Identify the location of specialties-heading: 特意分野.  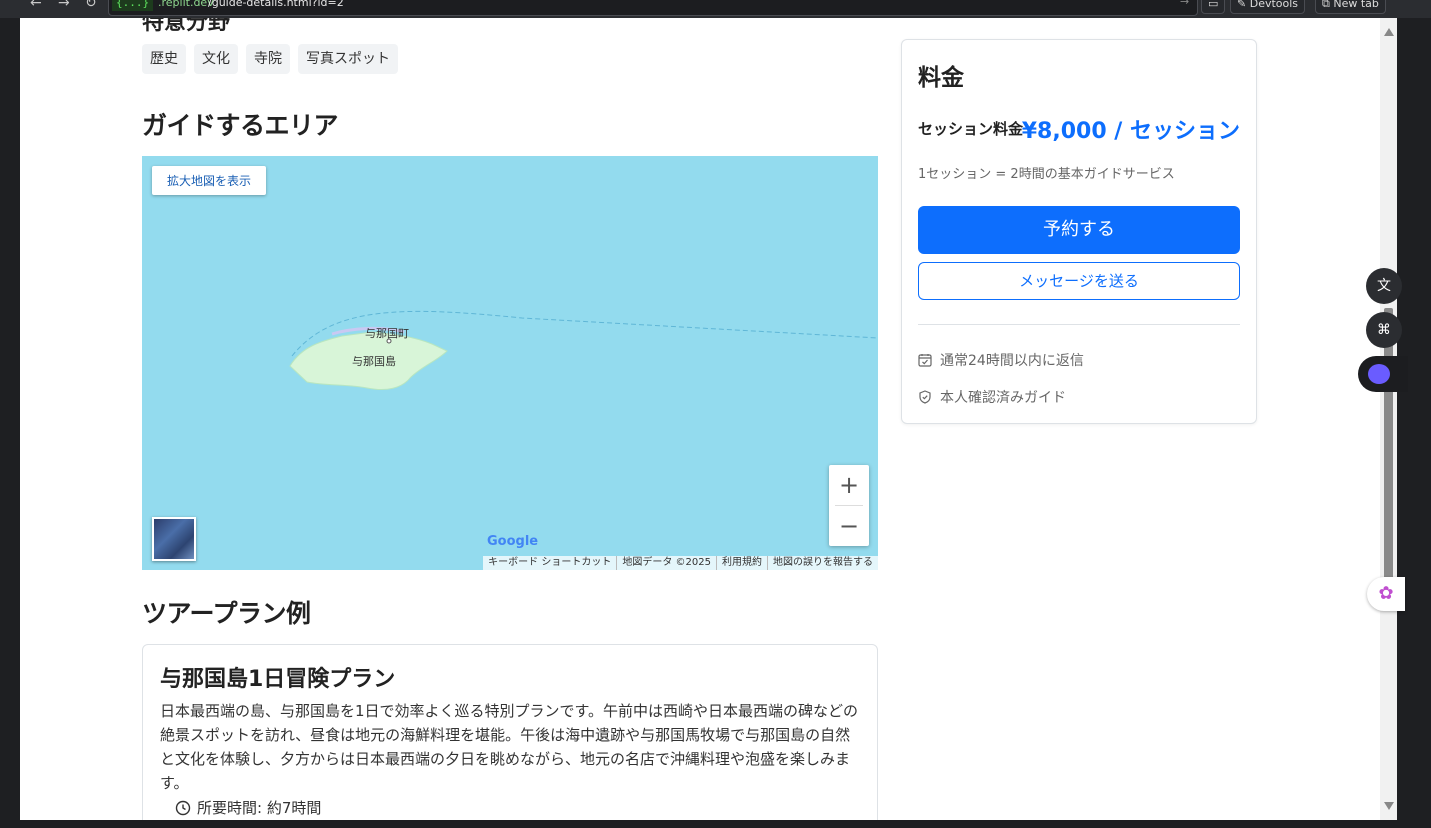
(186, 26).